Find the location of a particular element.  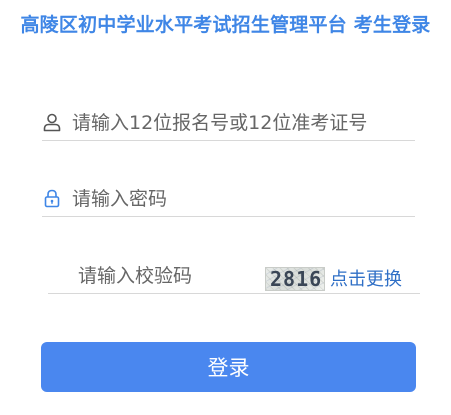

account-field is located at coordinates (228, 123).